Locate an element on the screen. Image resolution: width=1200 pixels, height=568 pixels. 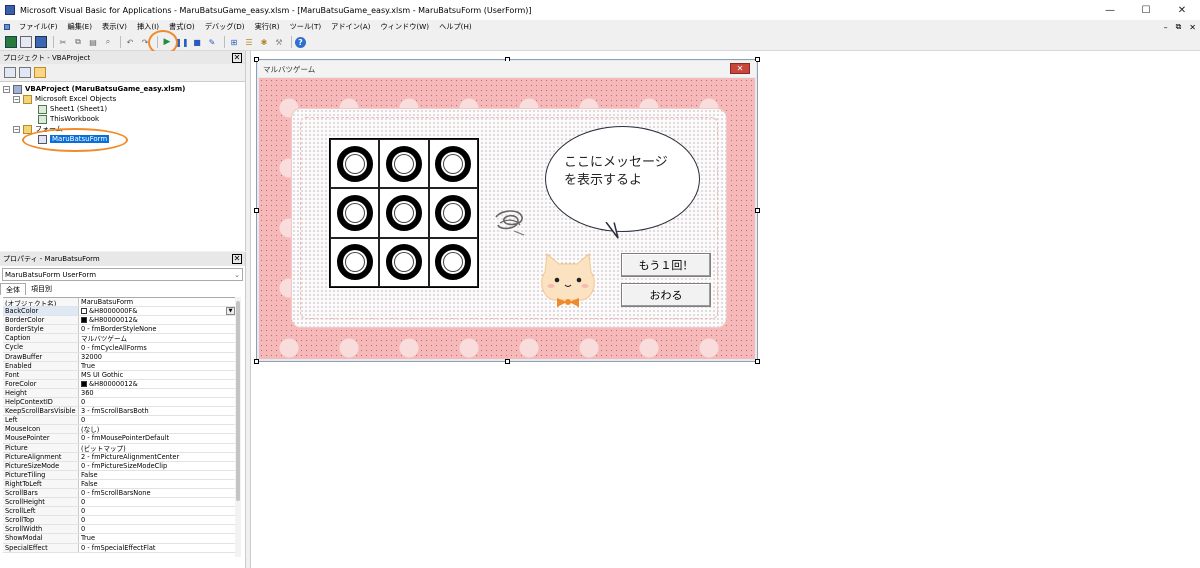
view-excel-icon is located at coordinates (11, 42).